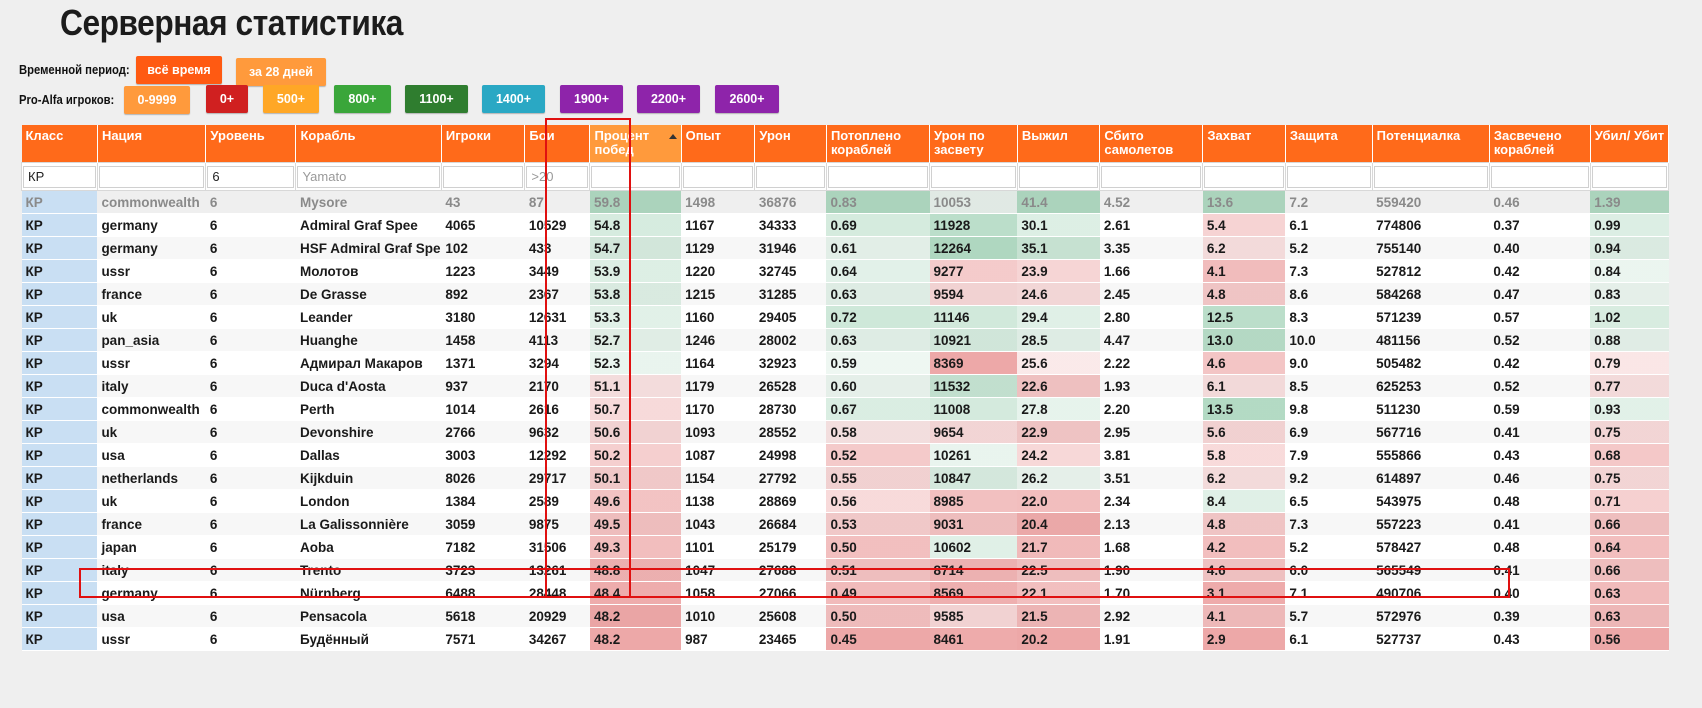  Describe the element at coordinates (368, 432) in the screenshot. I see `cell-ship: Devonshire` at that location.